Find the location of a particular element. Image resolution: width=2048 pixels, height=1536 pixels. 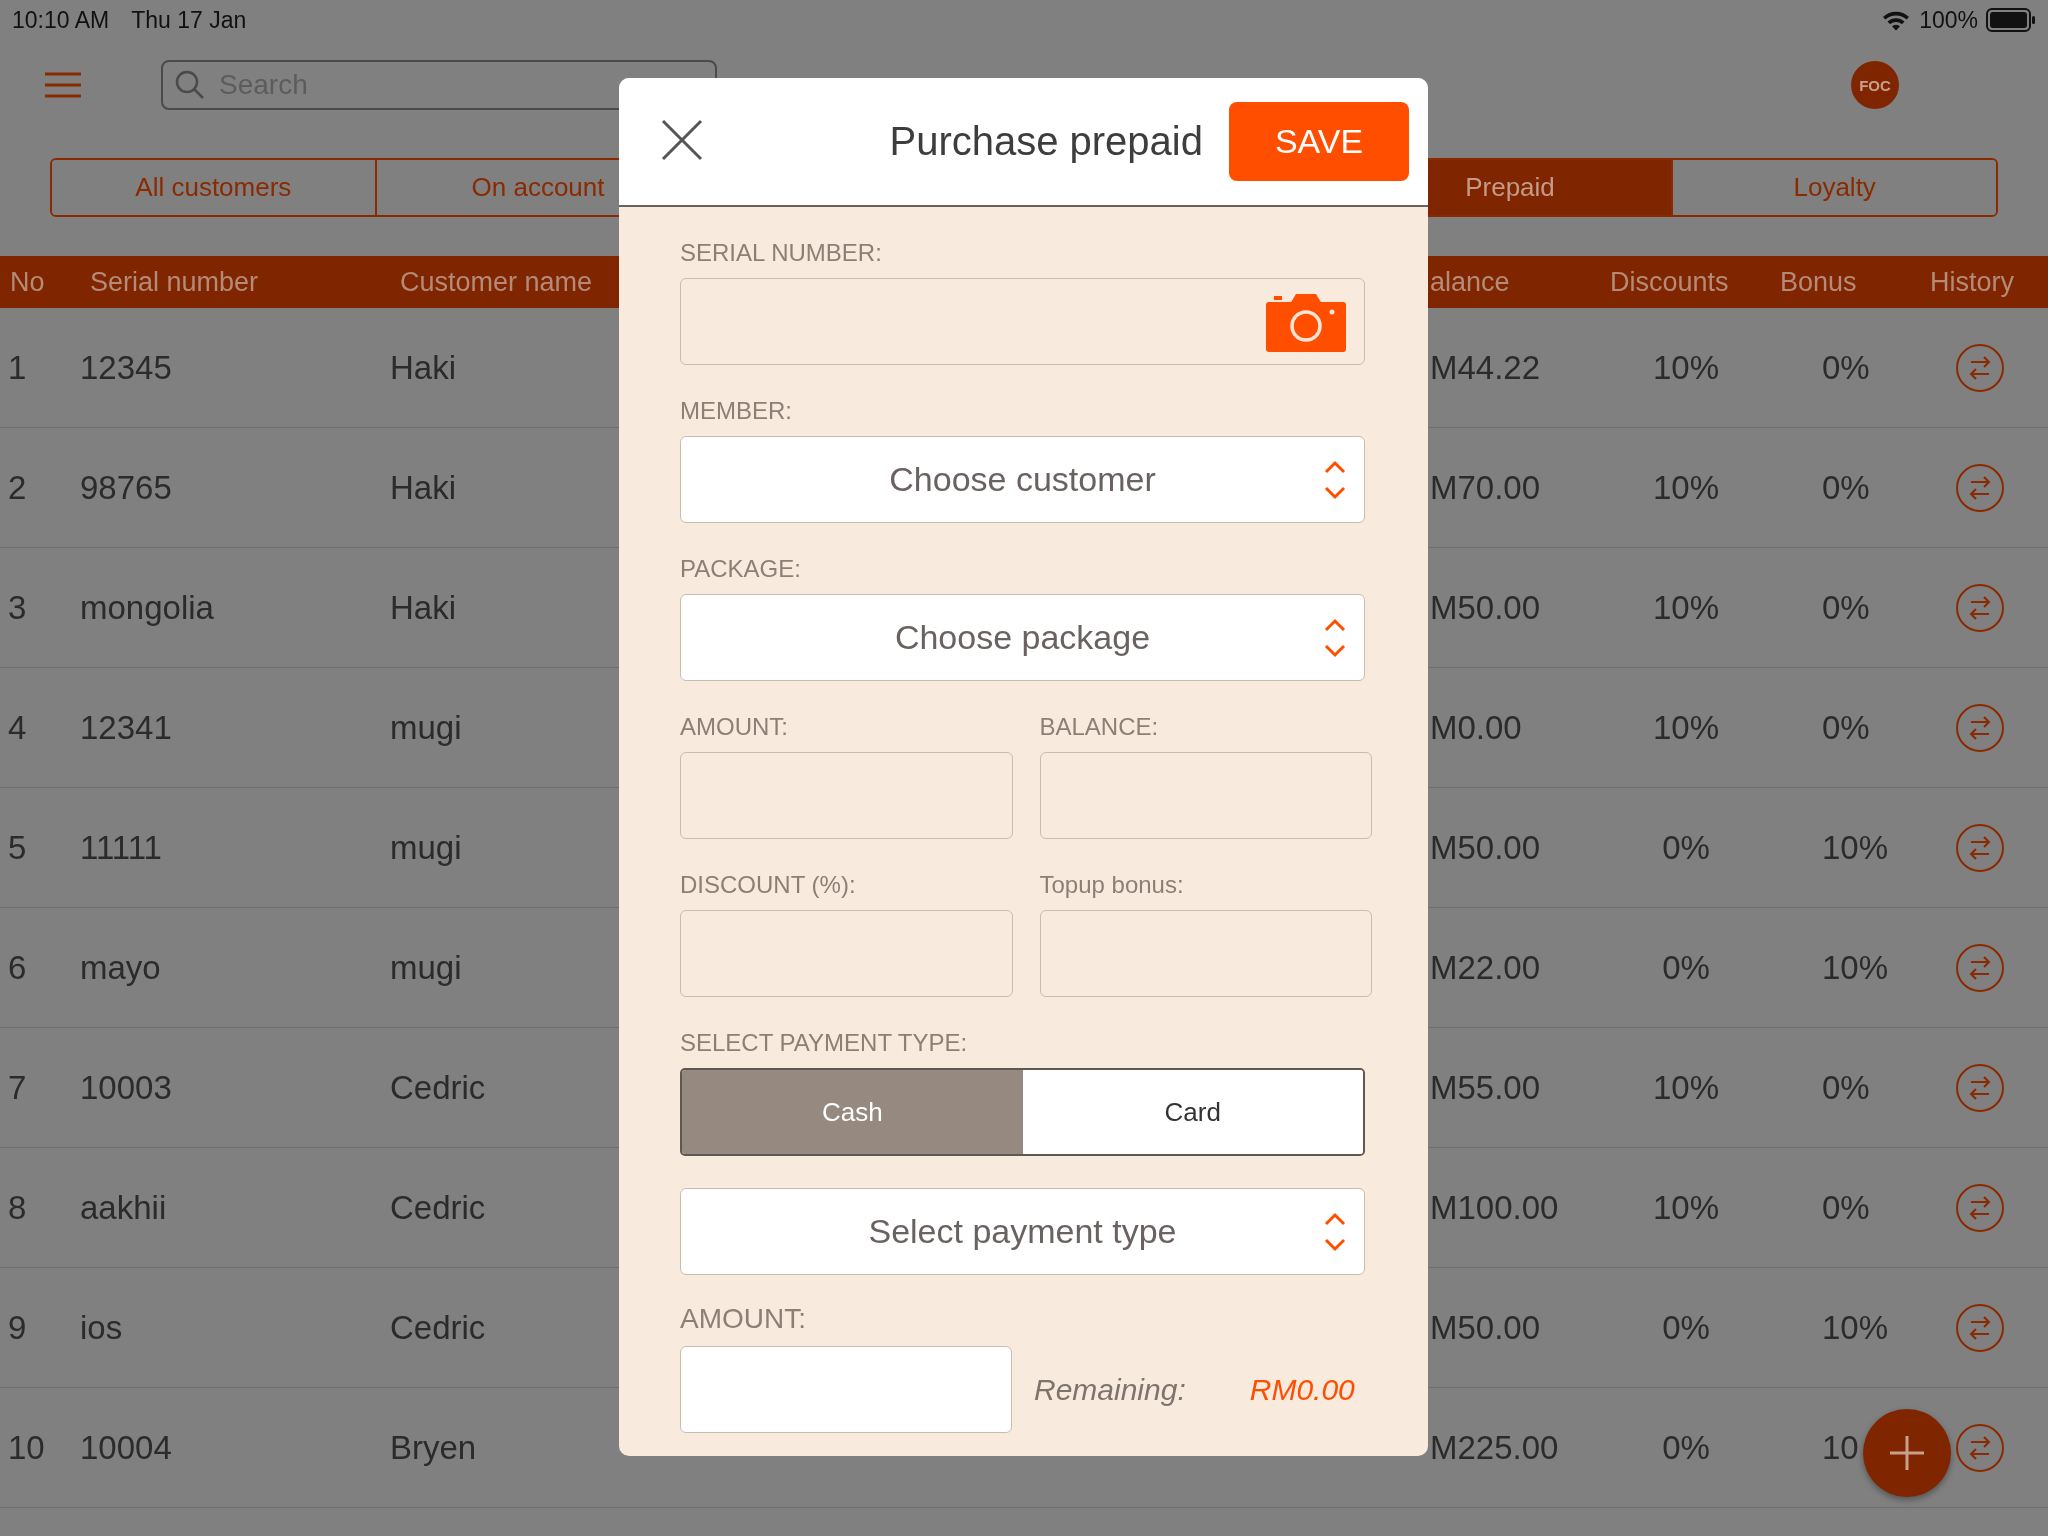

plus-icon is located at coordinates (1907, 1453).